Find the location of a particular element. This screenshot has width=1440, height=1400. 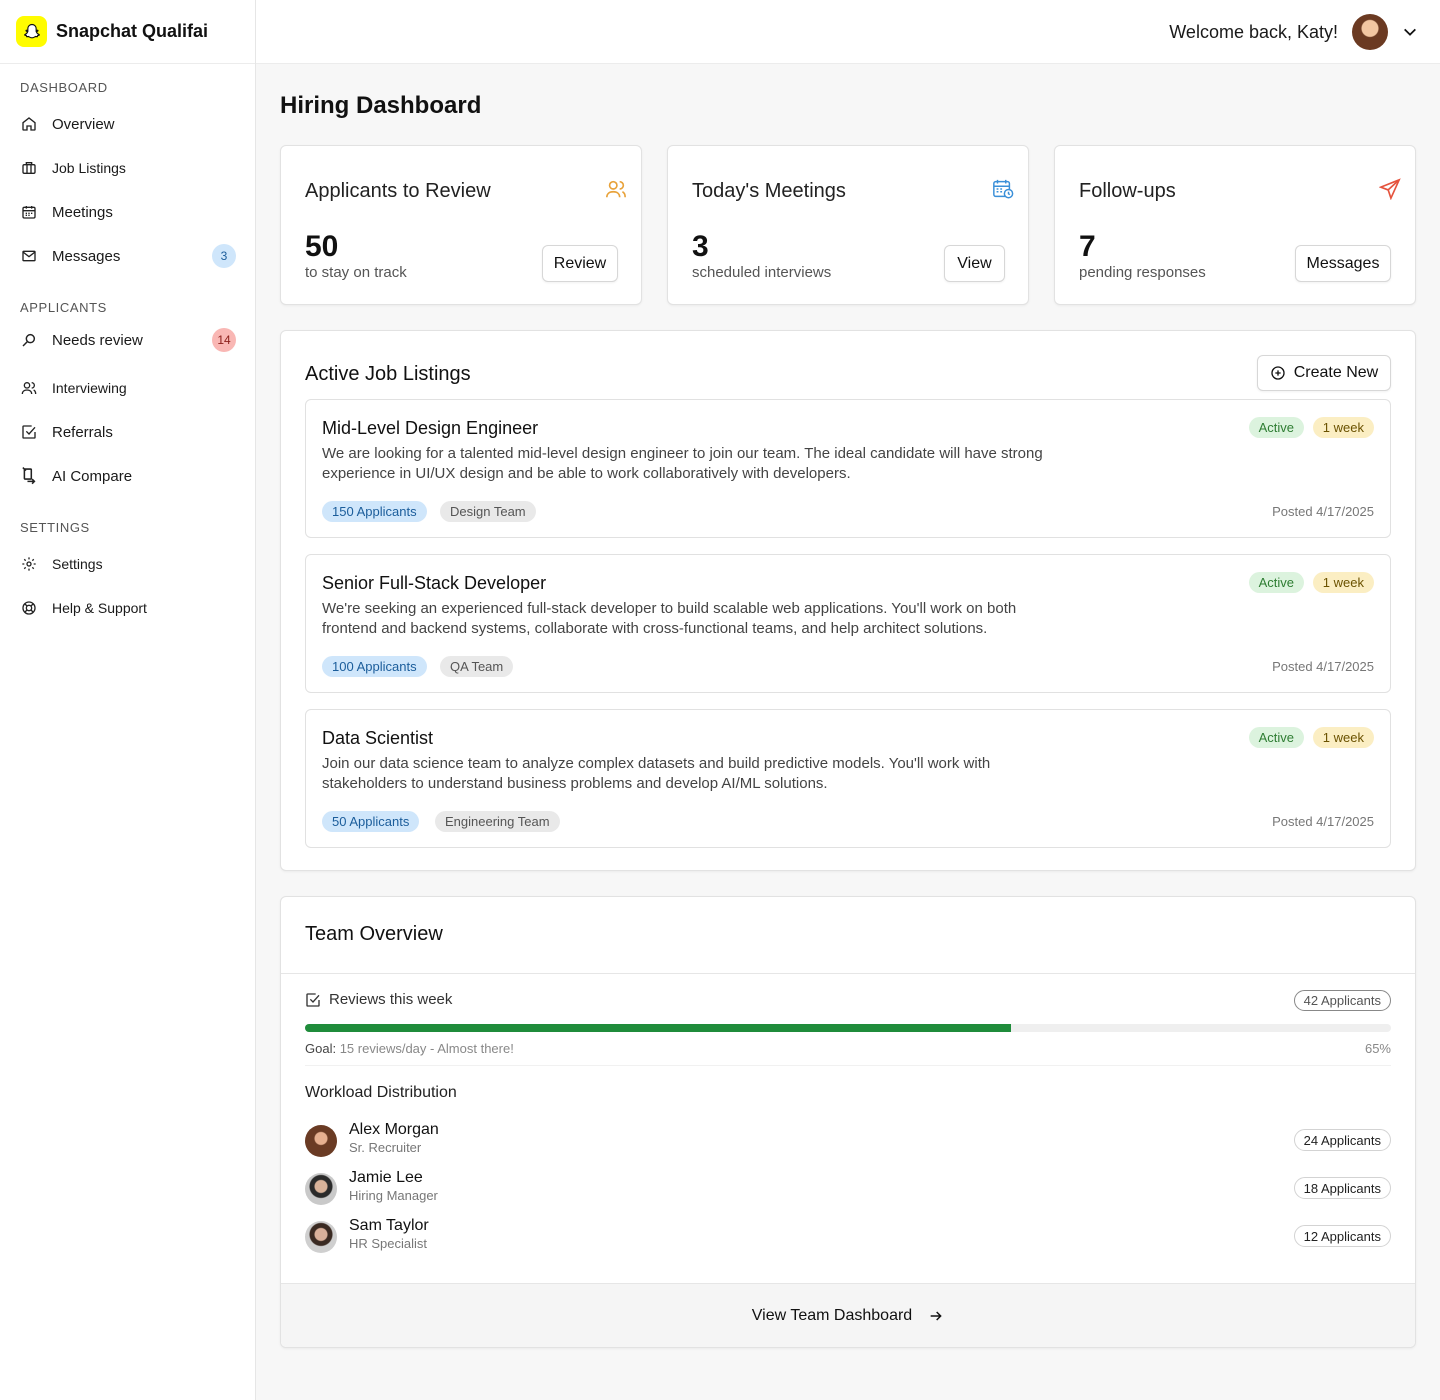

team-badge: Design Team is located at coordinates (488, 511).